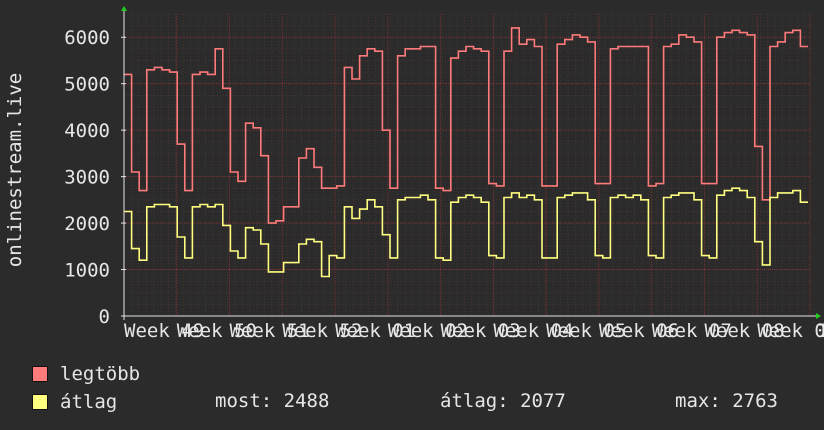 Image resolution: width=824 pixels, height=430 pixels. What do you see at coordinates (40, 374) in the screenshot?
I see `legend-swatch-max` at bounding box center [40, 374].